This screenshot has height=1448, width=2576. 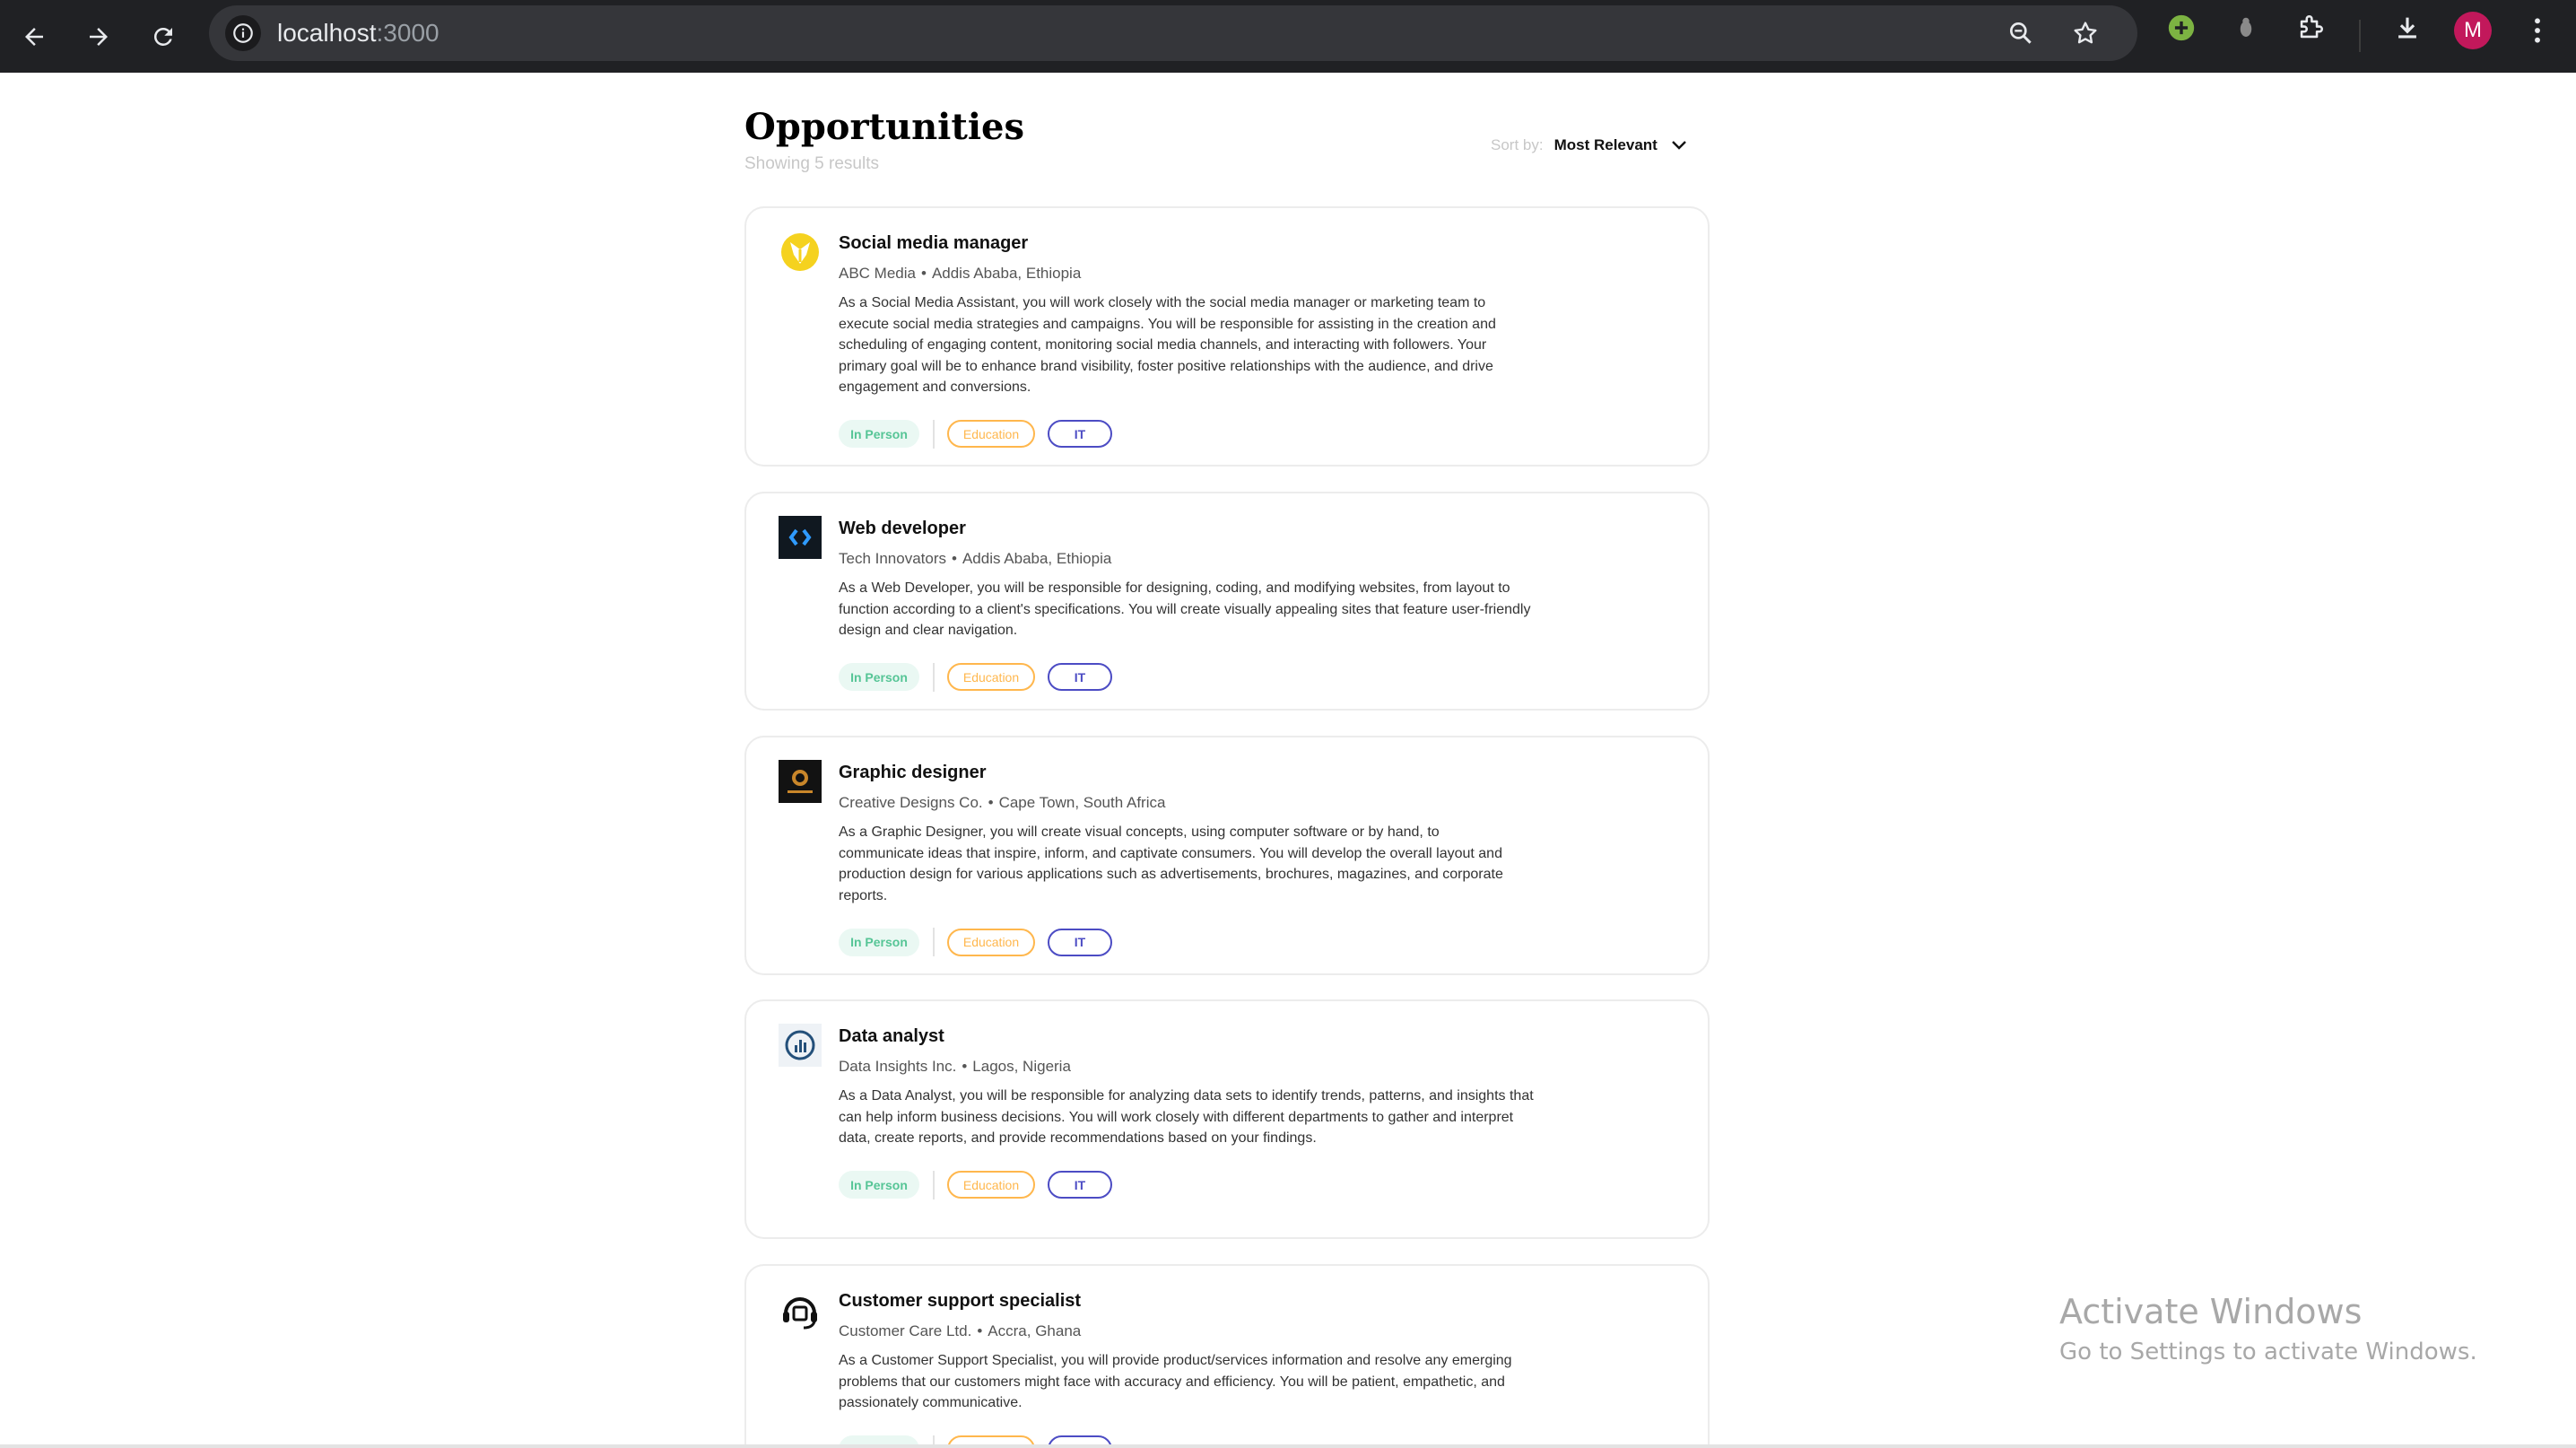 What do you see at coordinates (1021, 1066) in the screenshot?
I see `job-location: Lagos, Nigeria` at bounding box center [1021, 1066].